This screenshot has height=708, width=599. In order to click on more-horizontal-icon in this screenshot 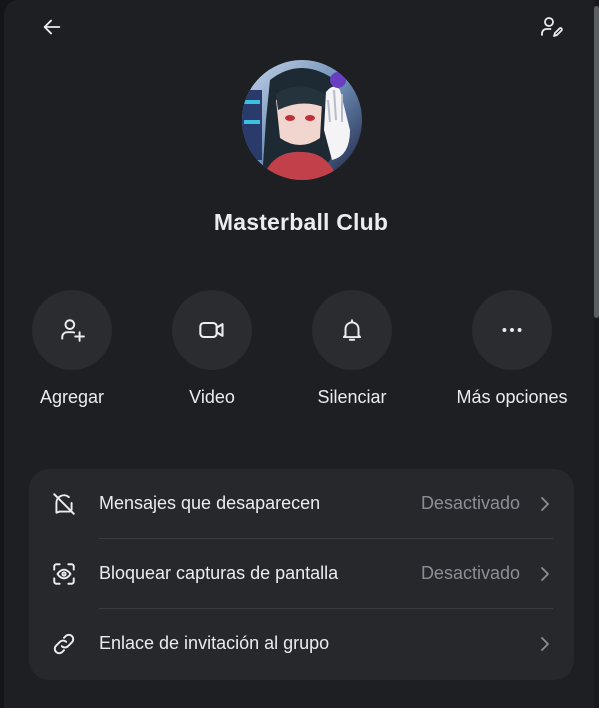, I will do `click(512, 330)`.